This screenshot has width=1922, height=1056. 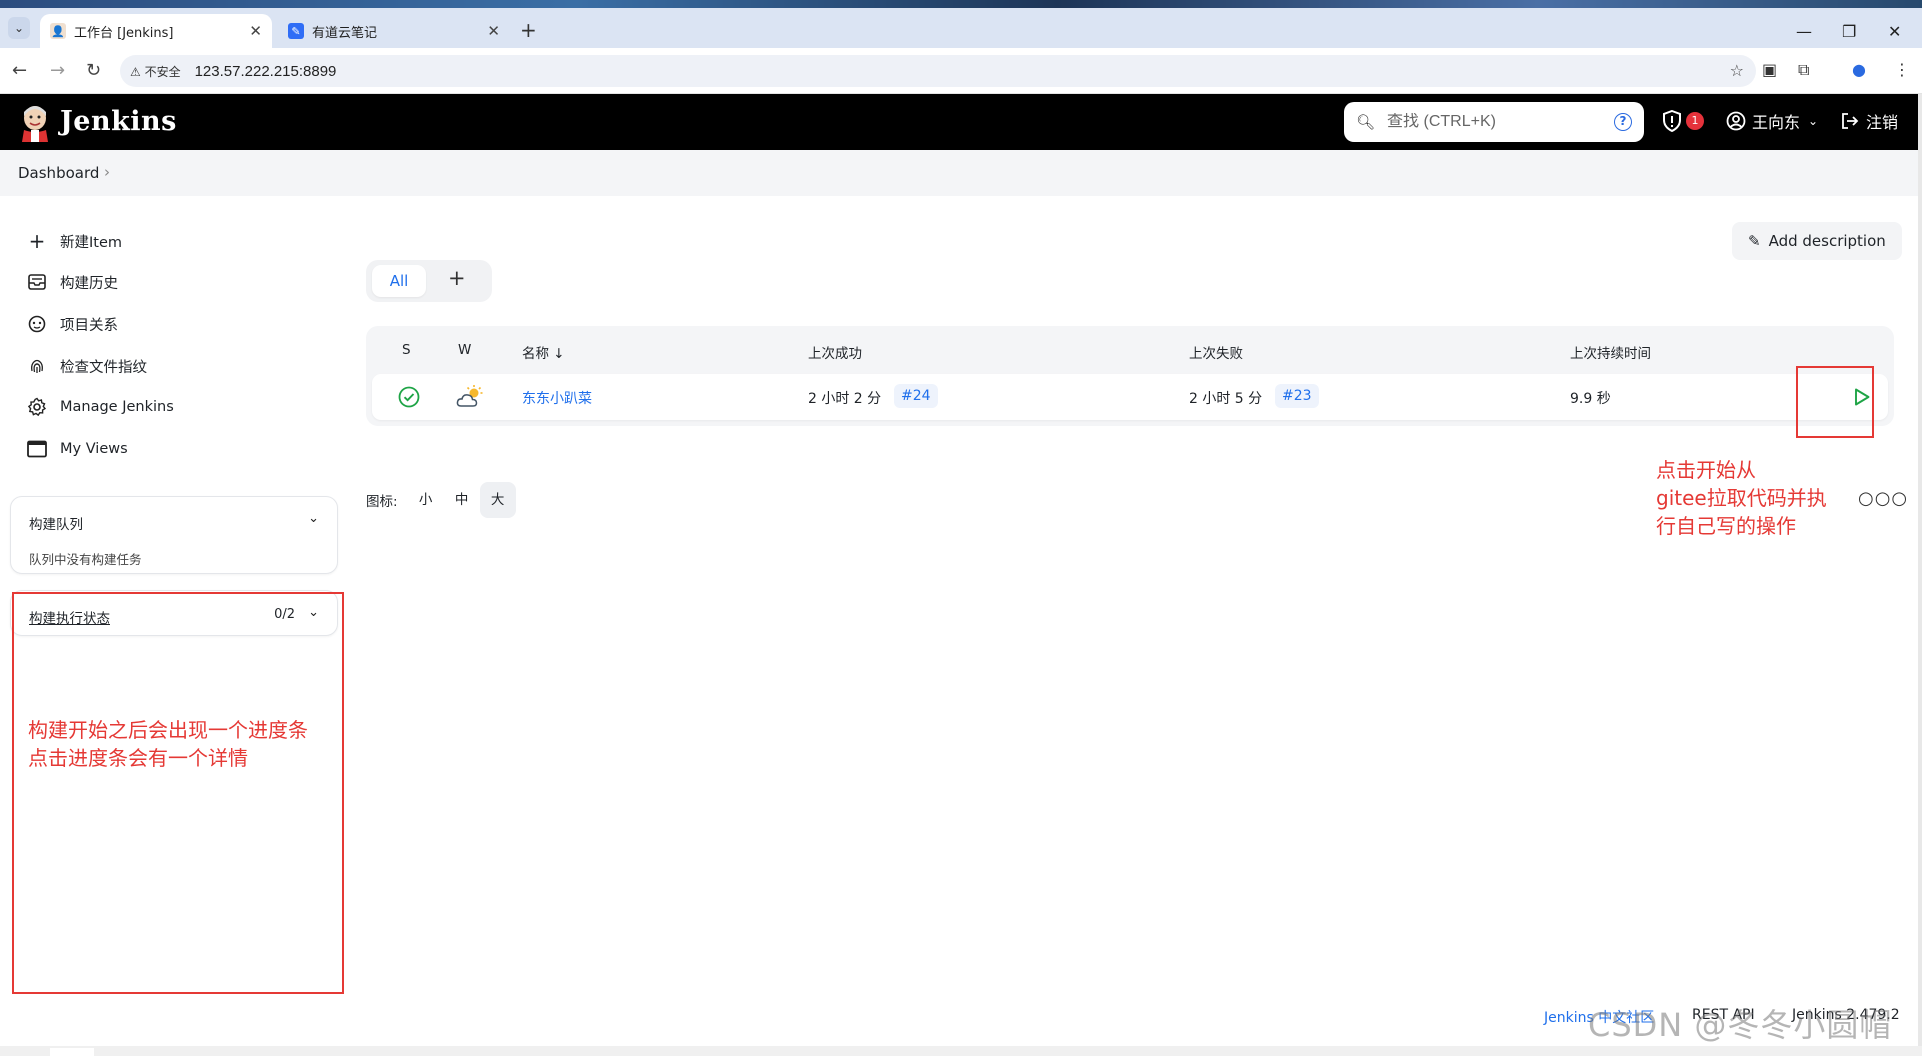 I want to click on sidebar-item-project-relations: 项目关系, so click(x=72, y=324).